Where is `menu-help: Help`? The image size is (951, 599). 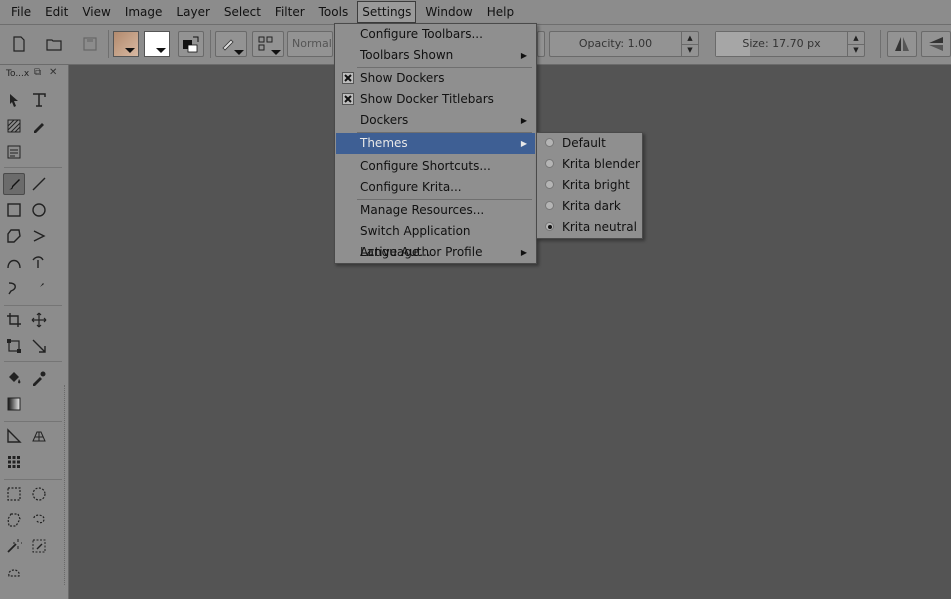 menu-help: Help is located at coordinates (500, 12).